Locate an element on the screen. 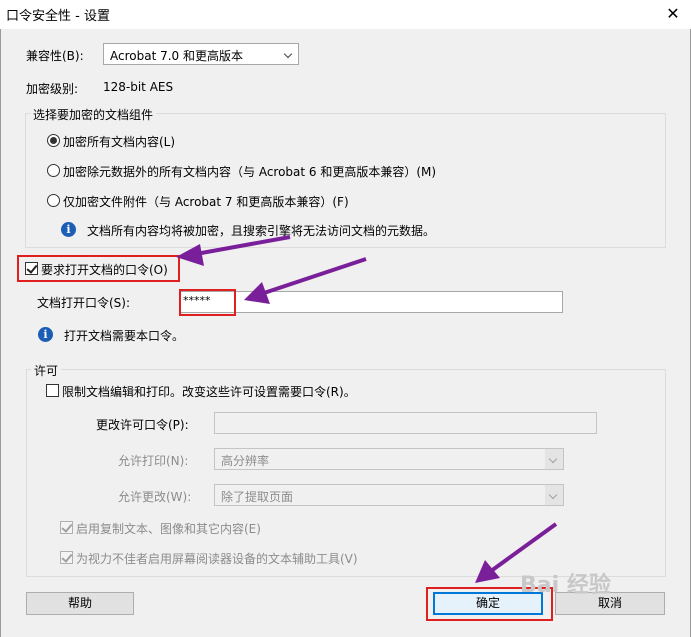 The width and height of the screenshot is (691, 637). arrow-to-password is located at coordinates (315, 276).